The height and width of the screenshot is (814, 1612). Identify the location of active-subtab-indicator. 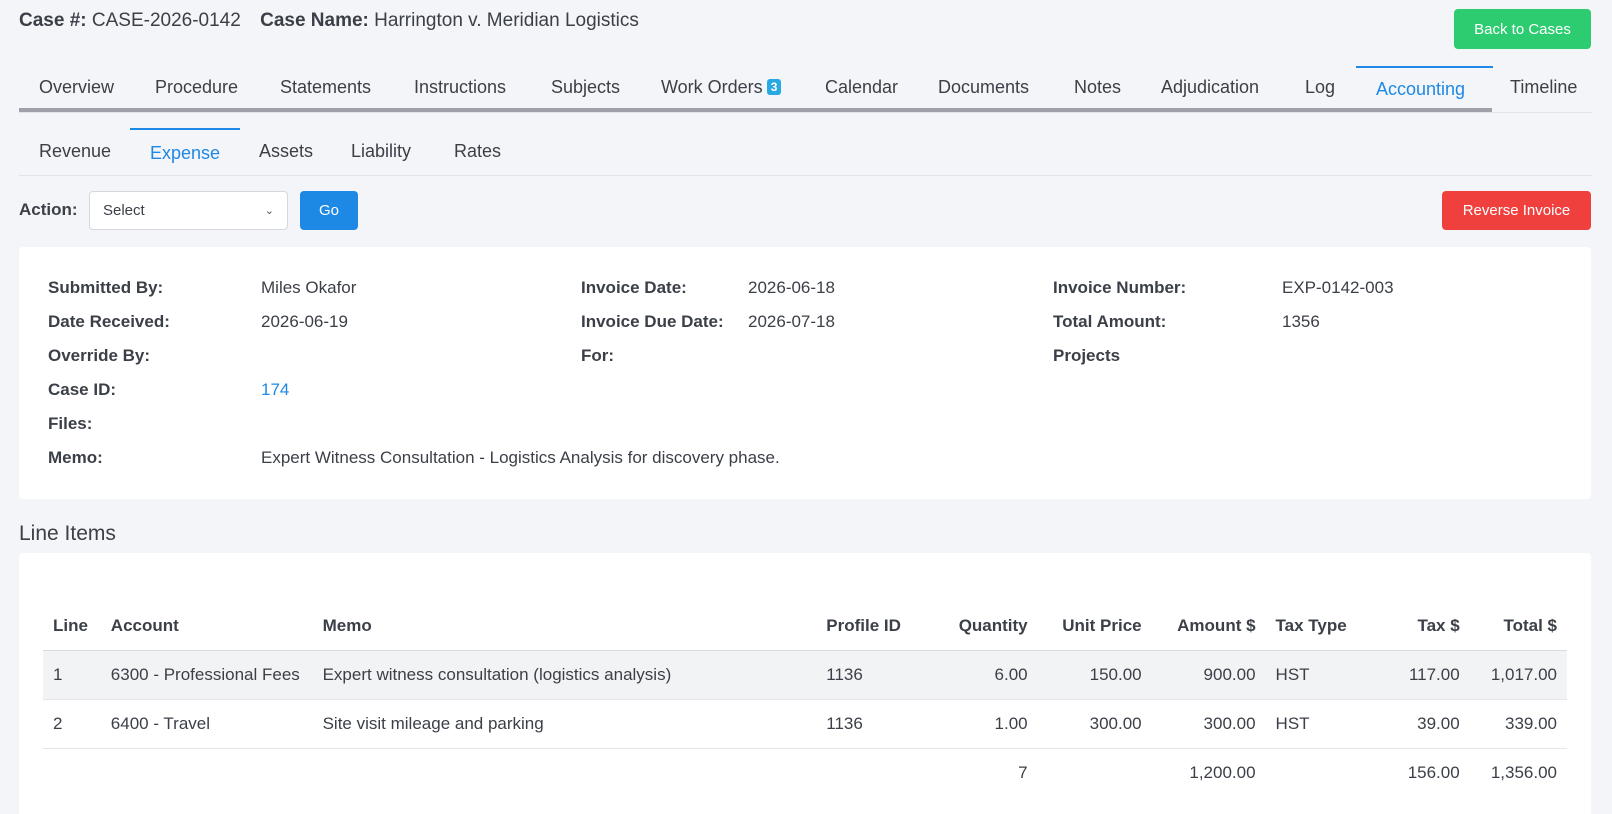
(185, 129).